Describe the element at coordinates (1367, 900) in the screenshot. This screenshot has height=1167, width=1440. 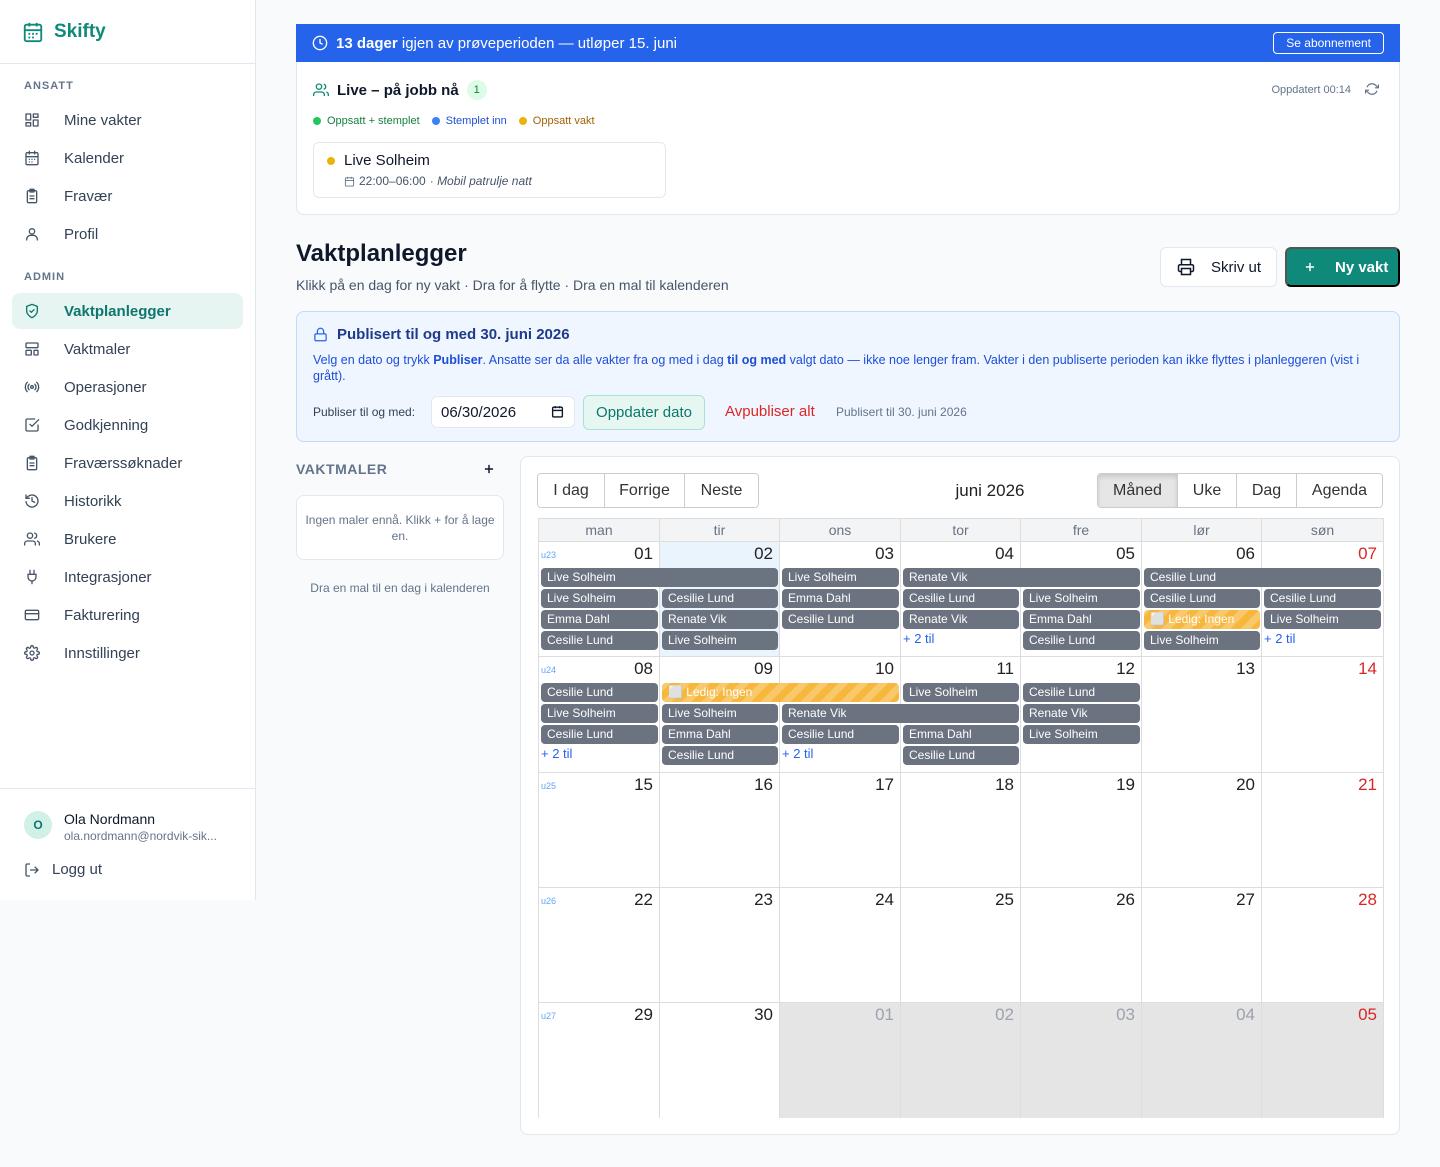
I see `day-number: 28` at that location.